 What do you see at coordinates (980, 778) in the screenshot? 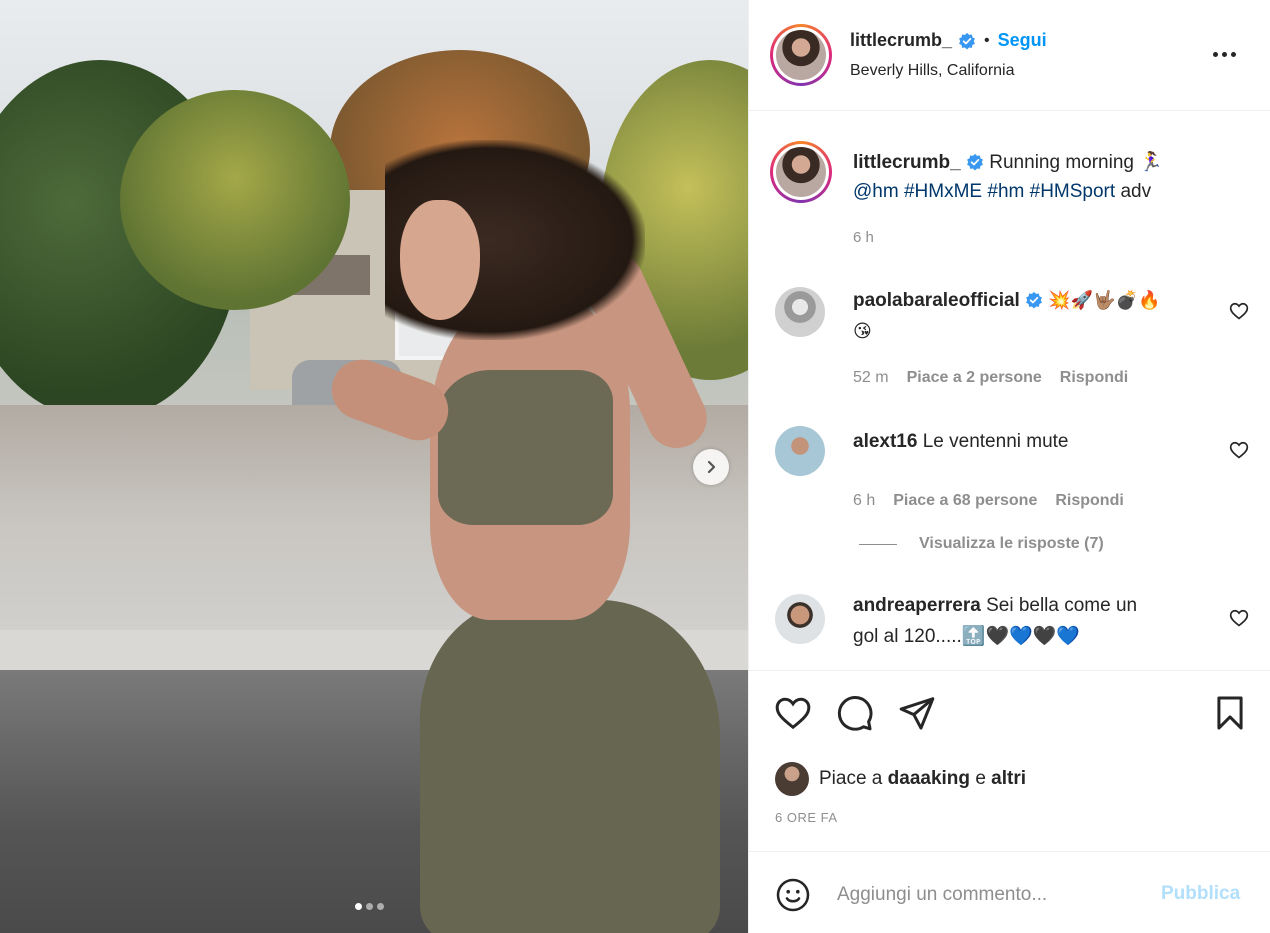
I see `likes-joiner: e` at bounding box center [980, 778].